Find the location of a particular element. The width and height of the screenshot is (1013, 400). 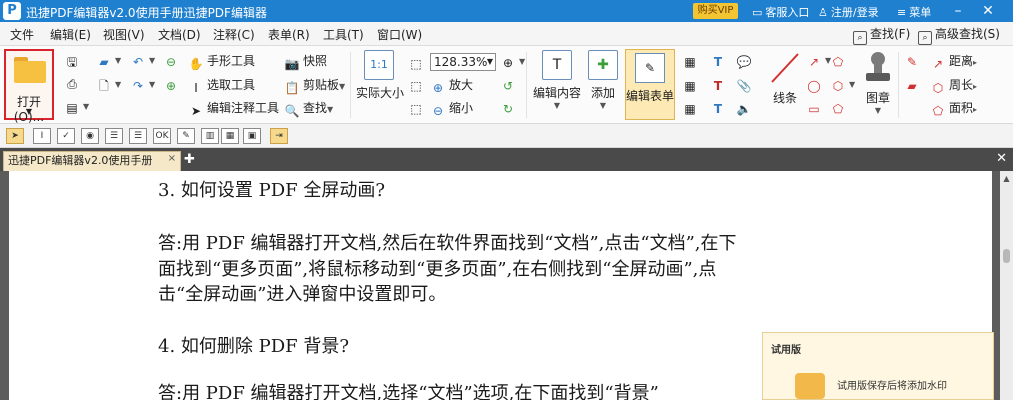

save-button: 🖫 is located at coordinates (73, 61).